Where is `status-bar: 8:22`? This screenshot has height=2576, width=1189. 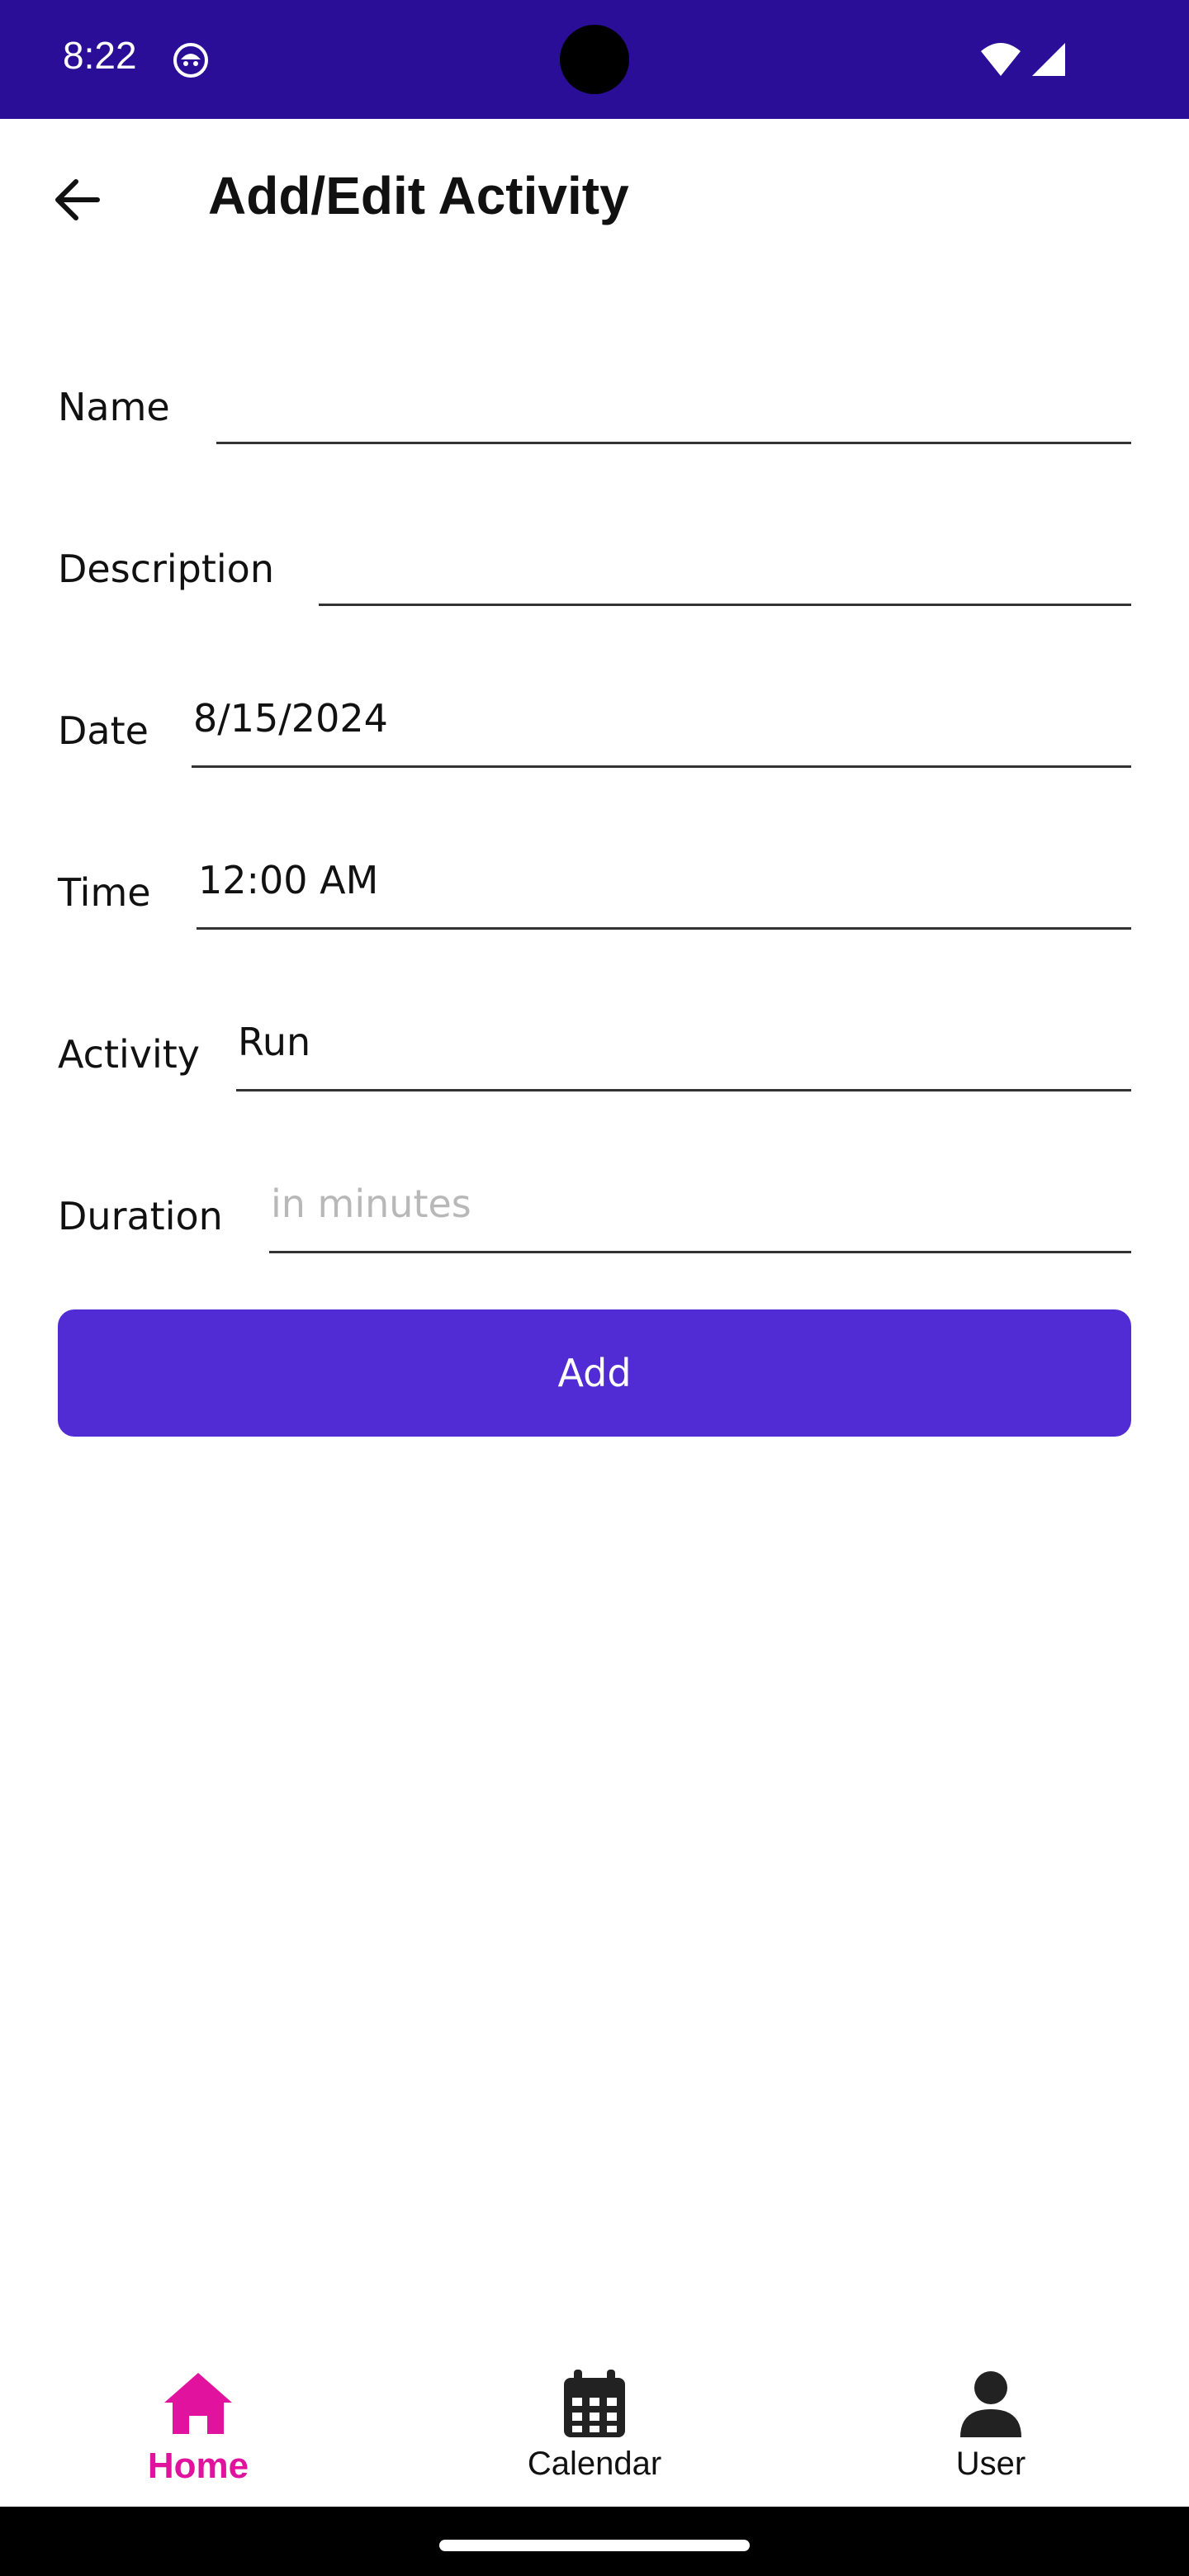
status-bar: 8:22 is located at coordinates (594, 59).